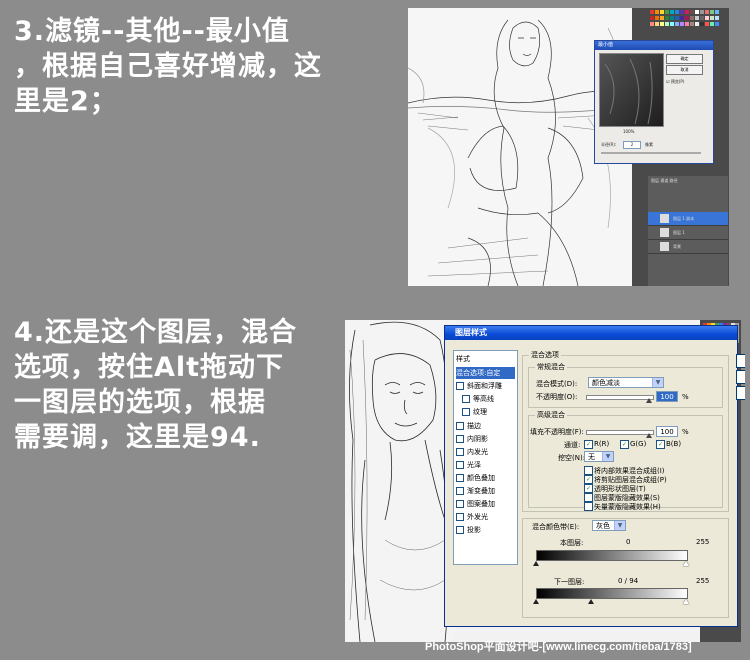 The height and width of the screenshot is (660, 750). What do you see at coordinates (485, 504) in the screenshot?
I see `style-item-pattern-overlay: 图案叠加` at bounding box center [485, 504].